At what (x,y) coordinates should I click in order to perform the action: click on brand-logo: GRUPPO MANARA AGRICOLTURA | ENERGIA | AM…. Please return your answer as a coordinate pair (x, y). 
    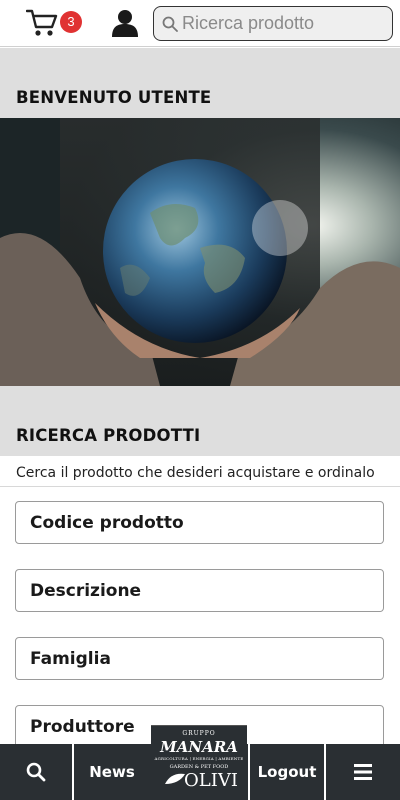
    Looking at the image, I should click on (199, 762).